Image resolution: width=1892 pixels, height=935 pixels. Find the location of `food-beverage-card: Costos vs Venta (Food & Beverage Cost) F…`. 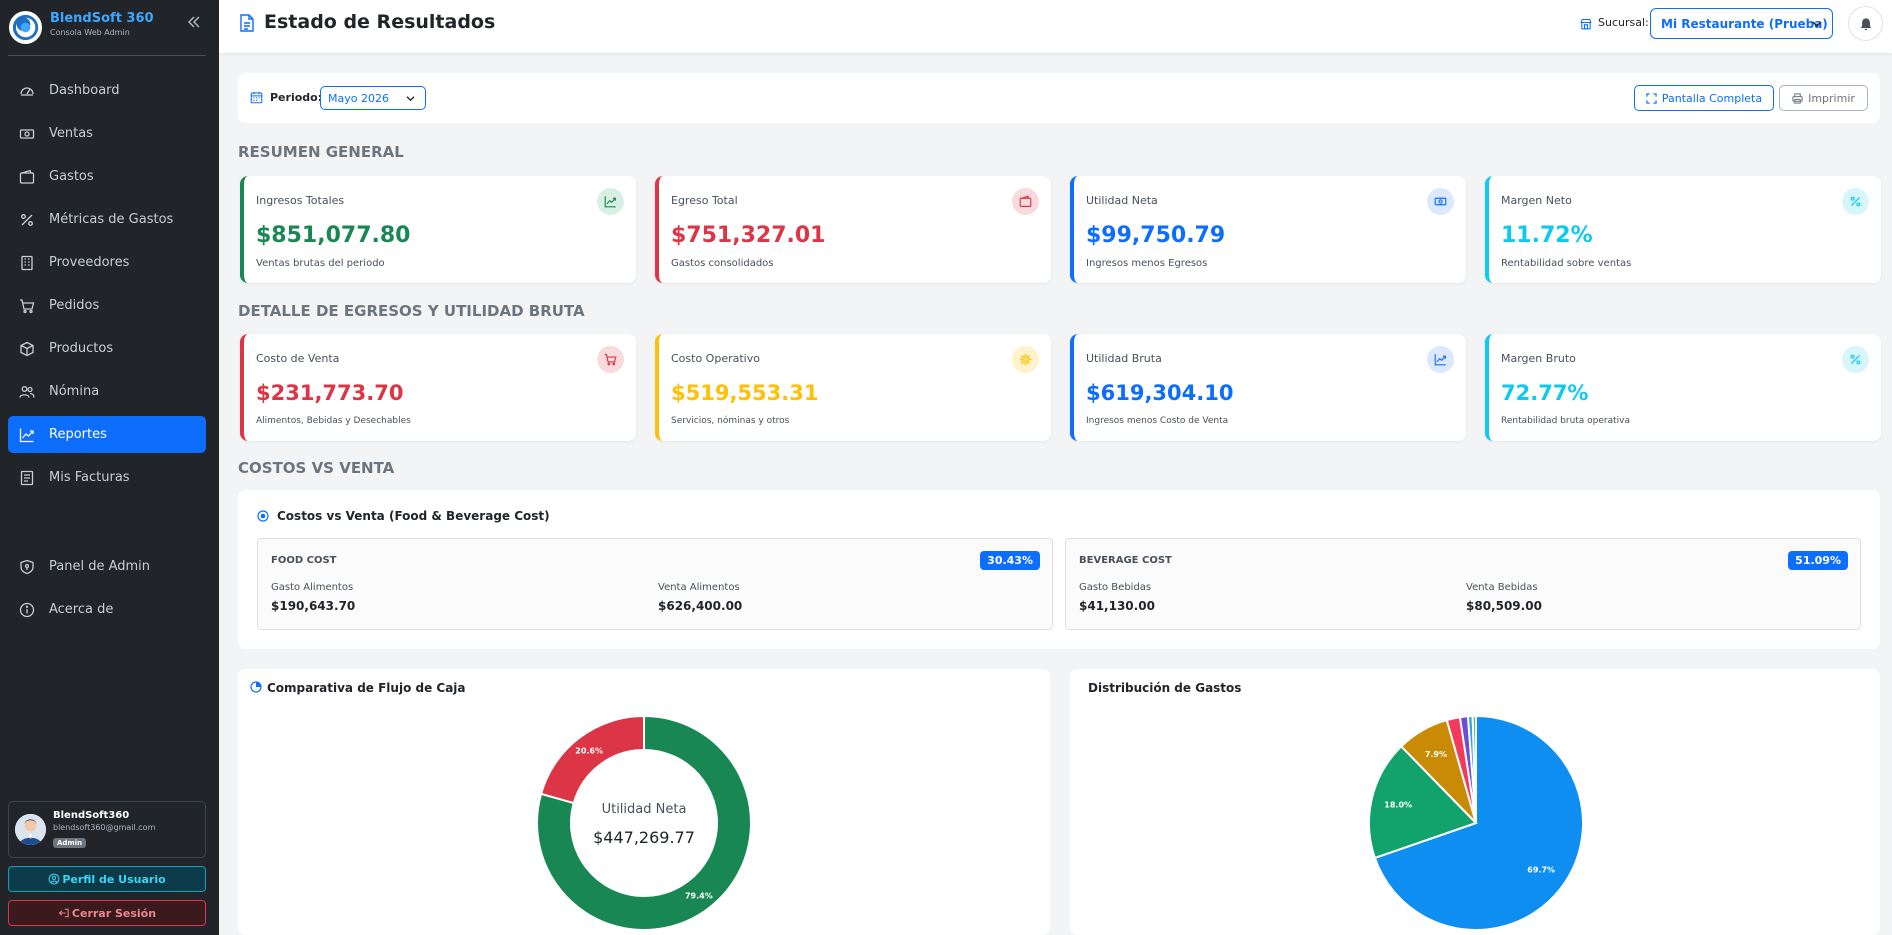

food-beverage-card: Costos vs Venta (Food & Beverage Cost) F… is located at coordinates (1059, 569).